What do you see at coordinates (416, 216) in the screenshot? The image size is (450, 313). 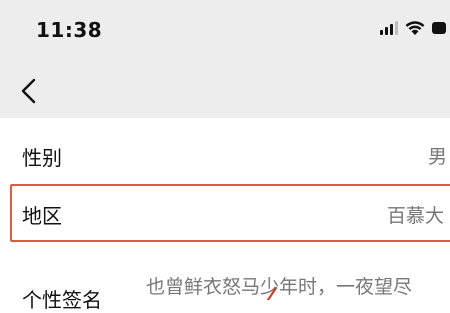 I see `region-value: 百慕大` at bounding box center [416, 216].